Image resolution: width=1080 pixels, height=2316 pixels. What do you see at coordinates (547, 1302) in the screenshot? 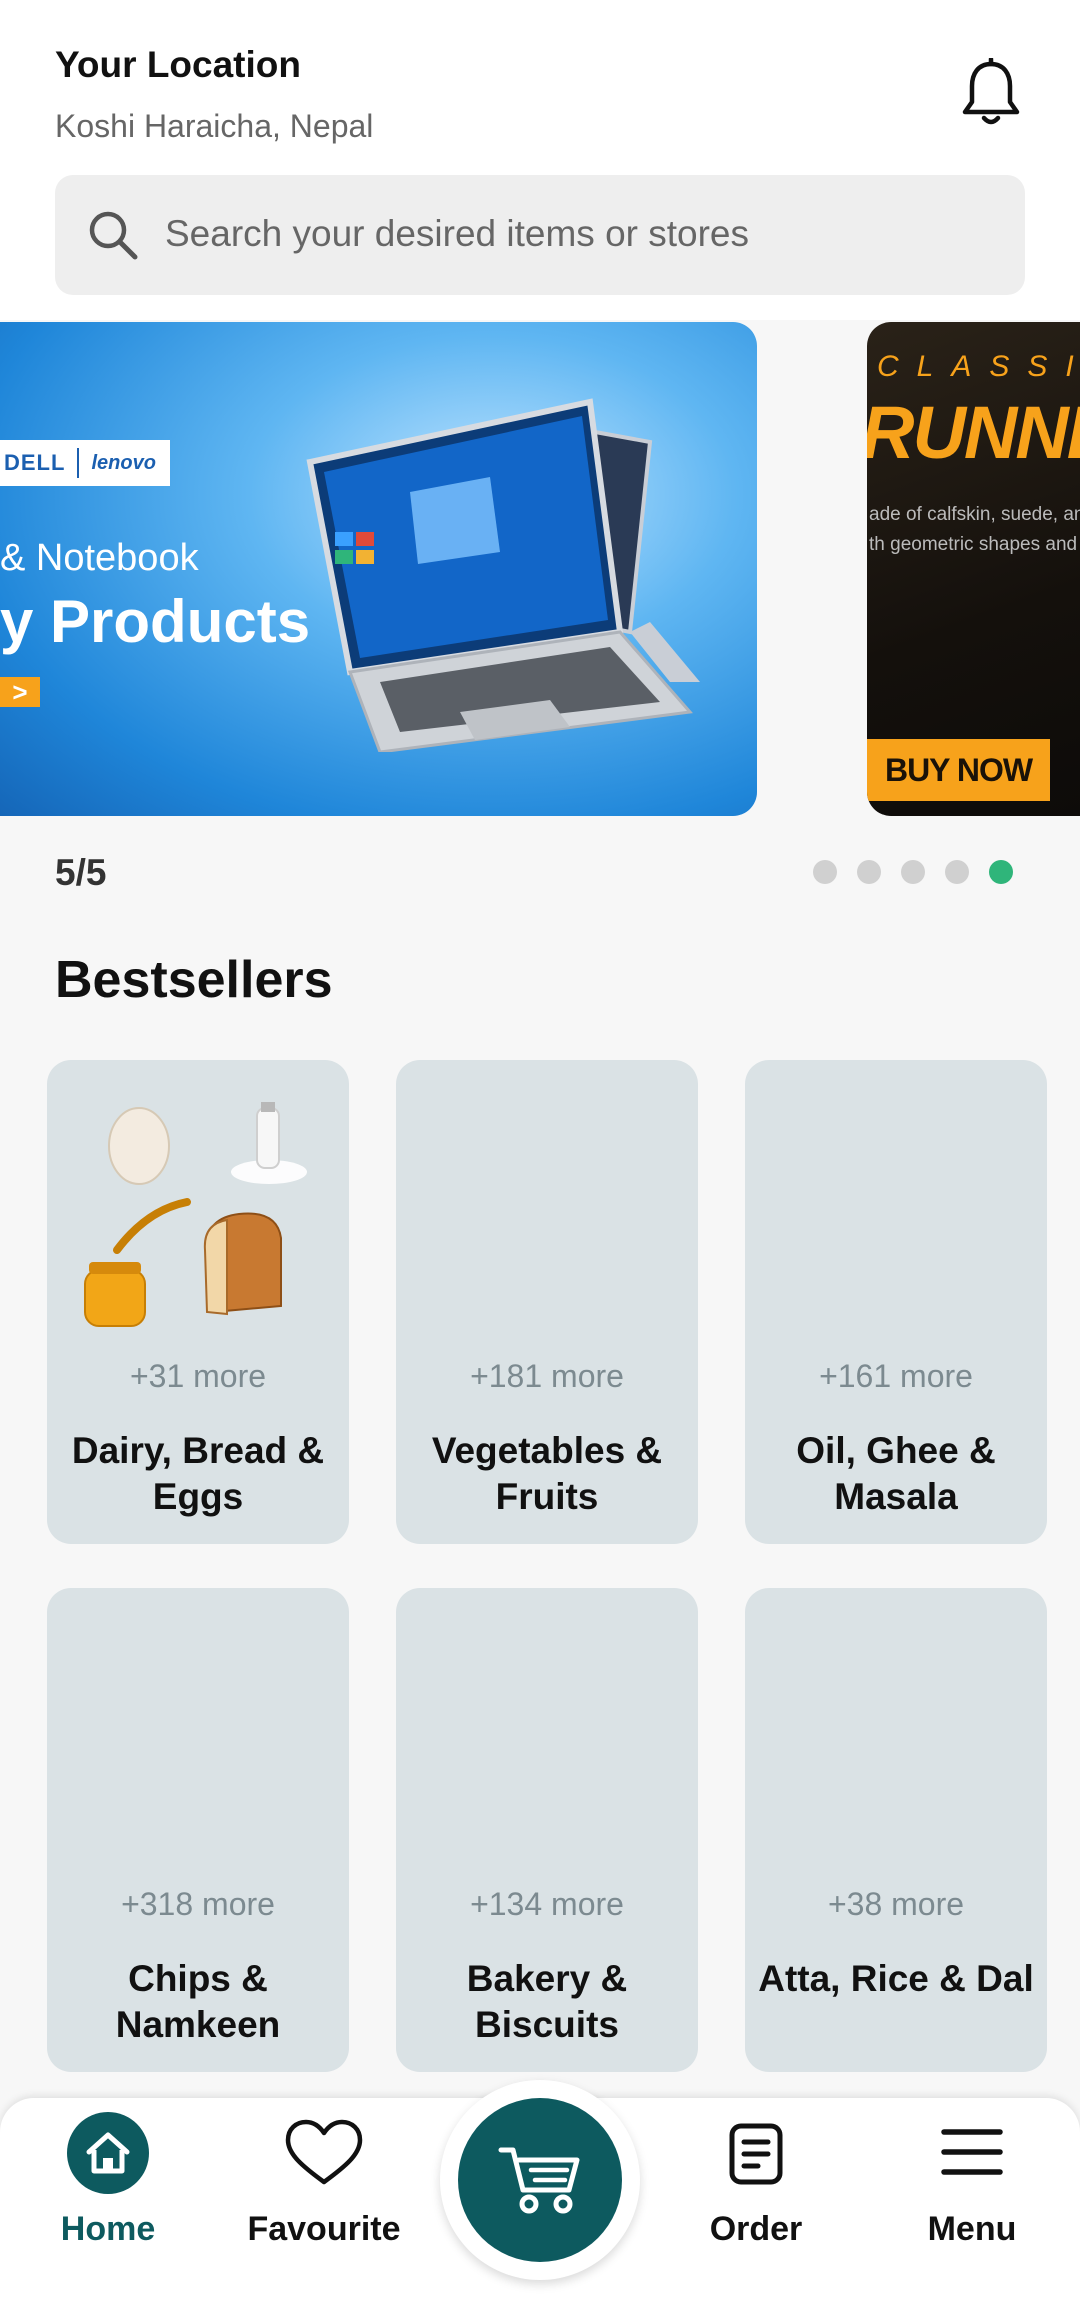
I see `category-card: +181 more Vegetables & Fruits` at bounding box center [547, 1302].